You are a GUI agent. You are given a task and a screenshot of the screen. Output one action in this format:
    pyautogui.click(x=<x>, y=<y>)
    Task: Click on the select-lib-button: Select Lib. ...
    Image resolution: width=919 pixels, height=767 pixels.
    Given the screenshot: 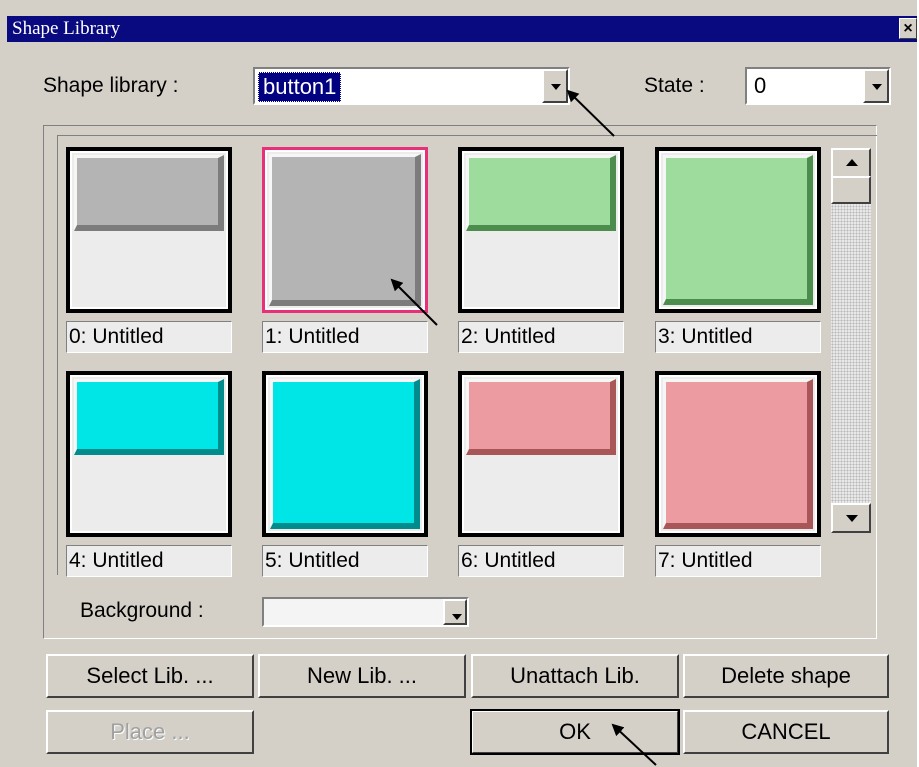 What is the action you would take?
    pyautogui.click(x=150, y=676)
    